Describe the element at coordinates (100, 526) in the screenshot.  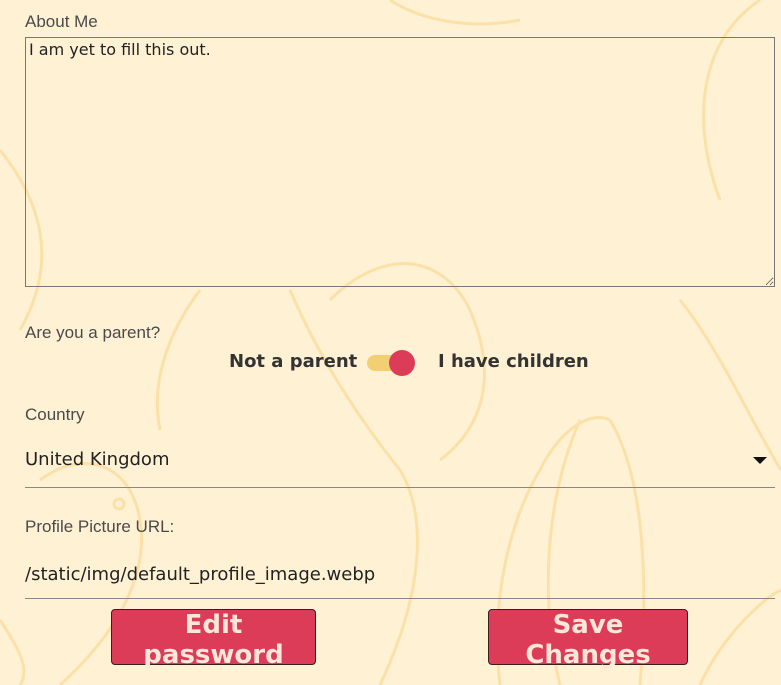
I see `profile-picture-label: Profile Picture URL:` at that location.